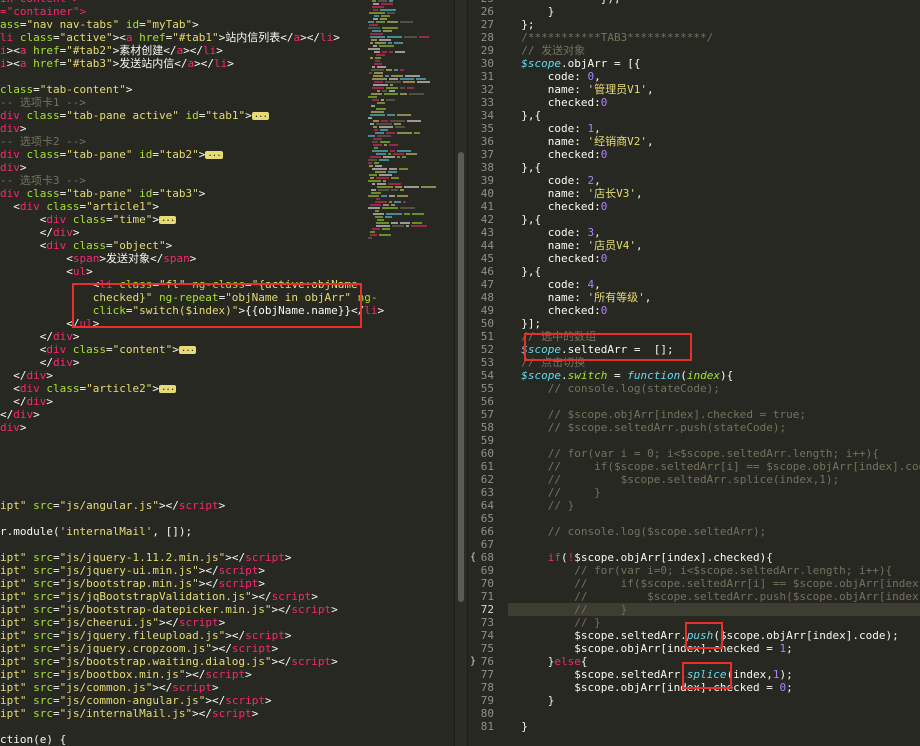  Describe the element at coordinates (714, 50) in the screenshot. I see `code-line: // 发送对象` at that location.